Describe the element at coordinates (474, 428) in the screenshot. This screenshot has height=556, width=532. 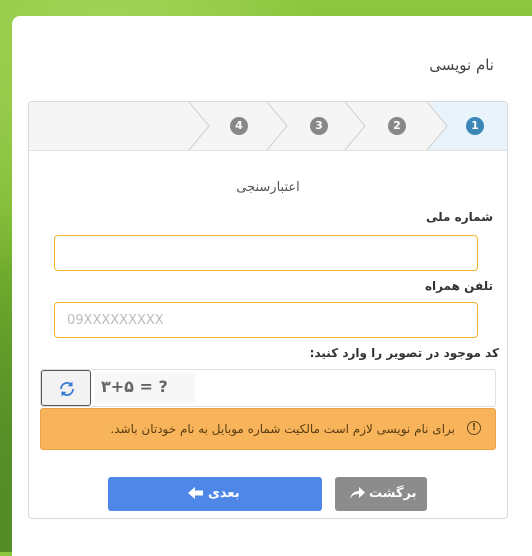
I see `info-icon: !` at that location.